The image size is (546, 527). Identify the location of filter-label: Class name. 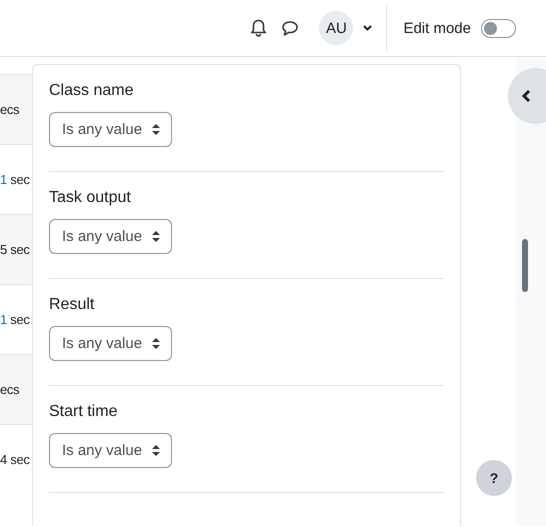
(91, 91).